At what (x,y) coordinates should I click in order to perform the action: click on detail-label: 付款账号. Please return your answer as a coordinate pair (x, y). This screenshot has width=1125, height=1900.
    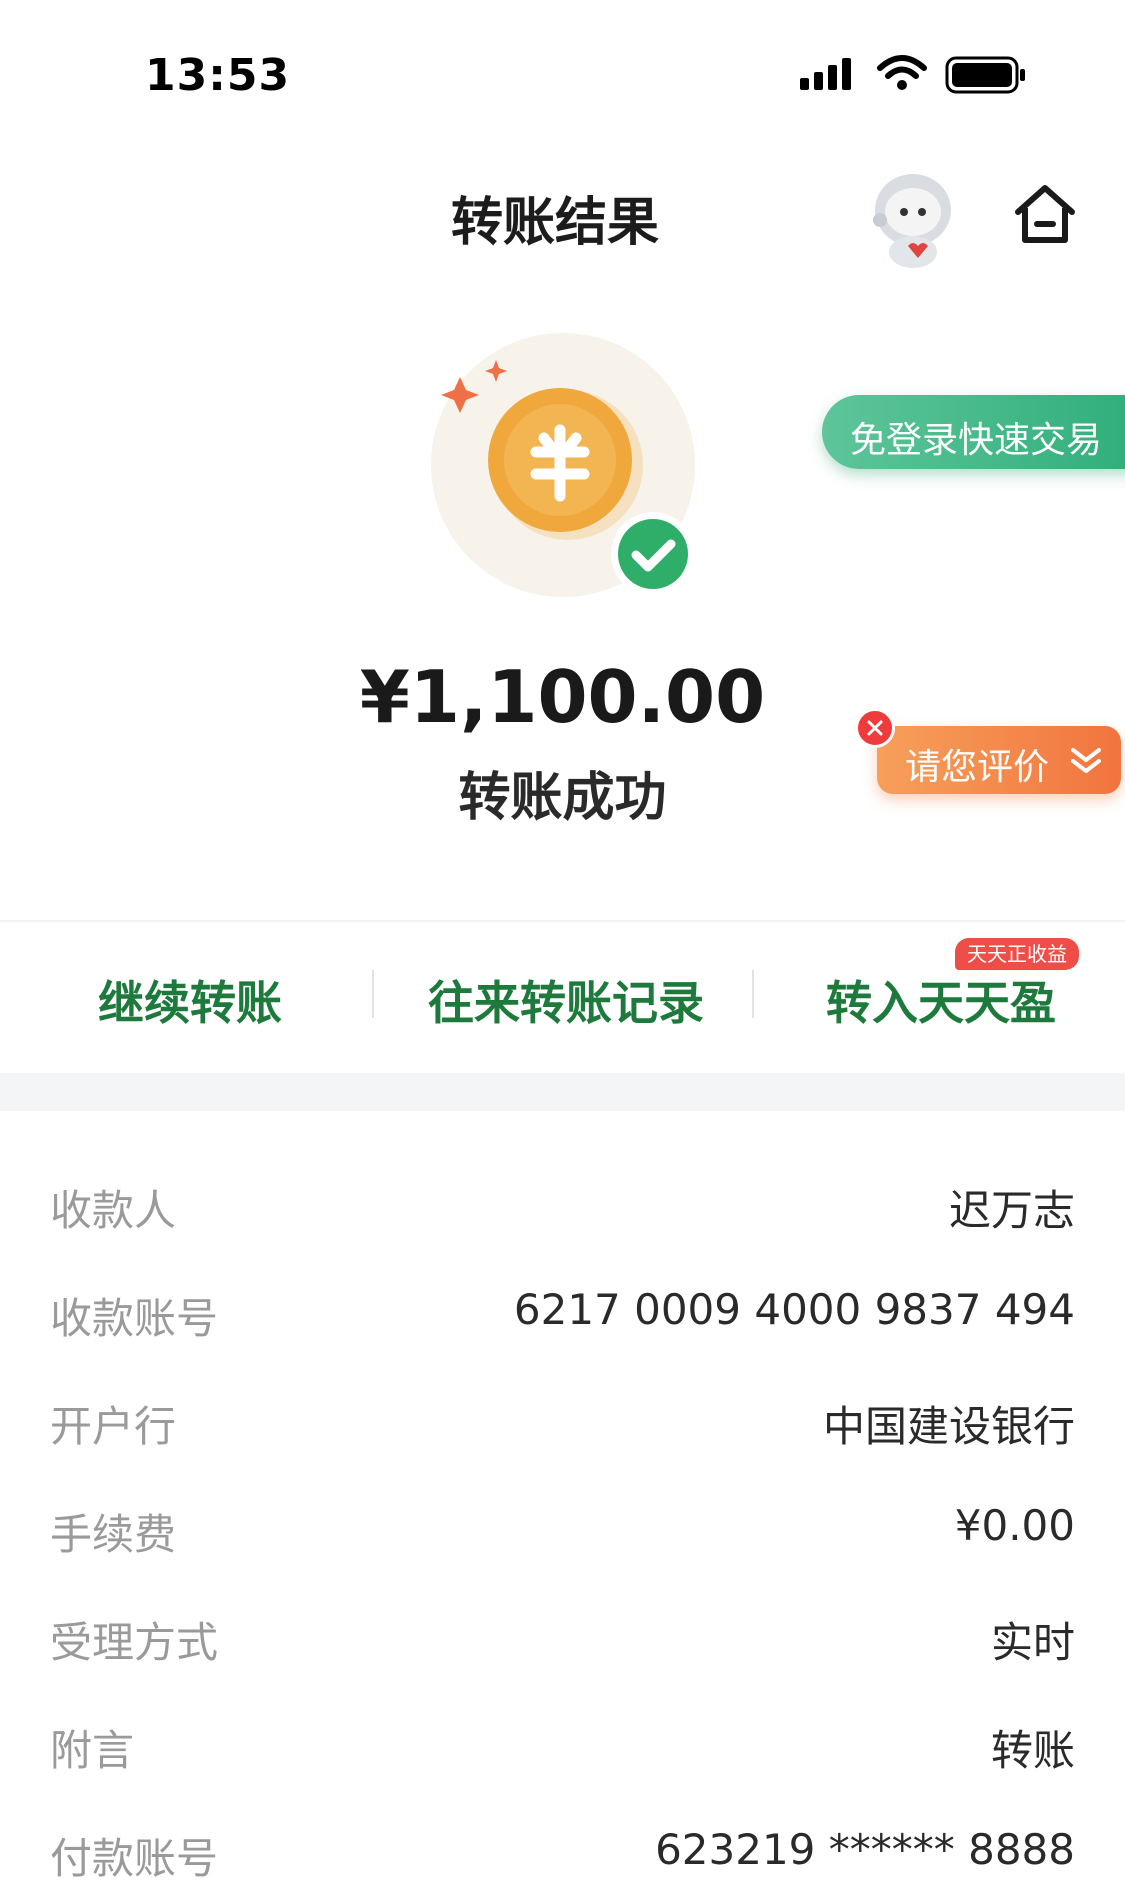
    Looking at the image, I should click on (134, 1858).